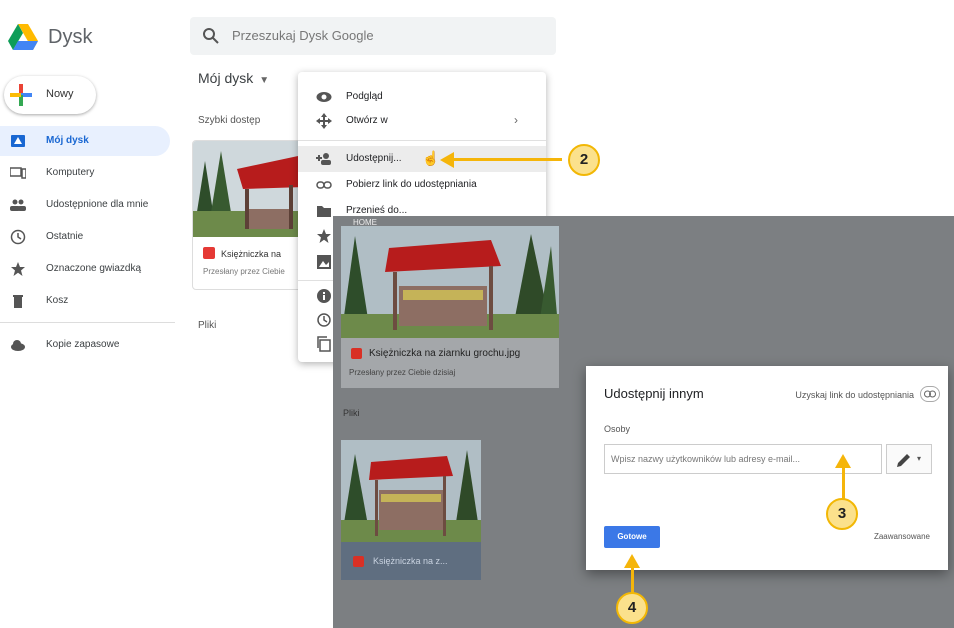 The width and height of the screenshot is (954, 628). I want to click on sidebar-item-recent: Ostatnie, so click(85, 237).